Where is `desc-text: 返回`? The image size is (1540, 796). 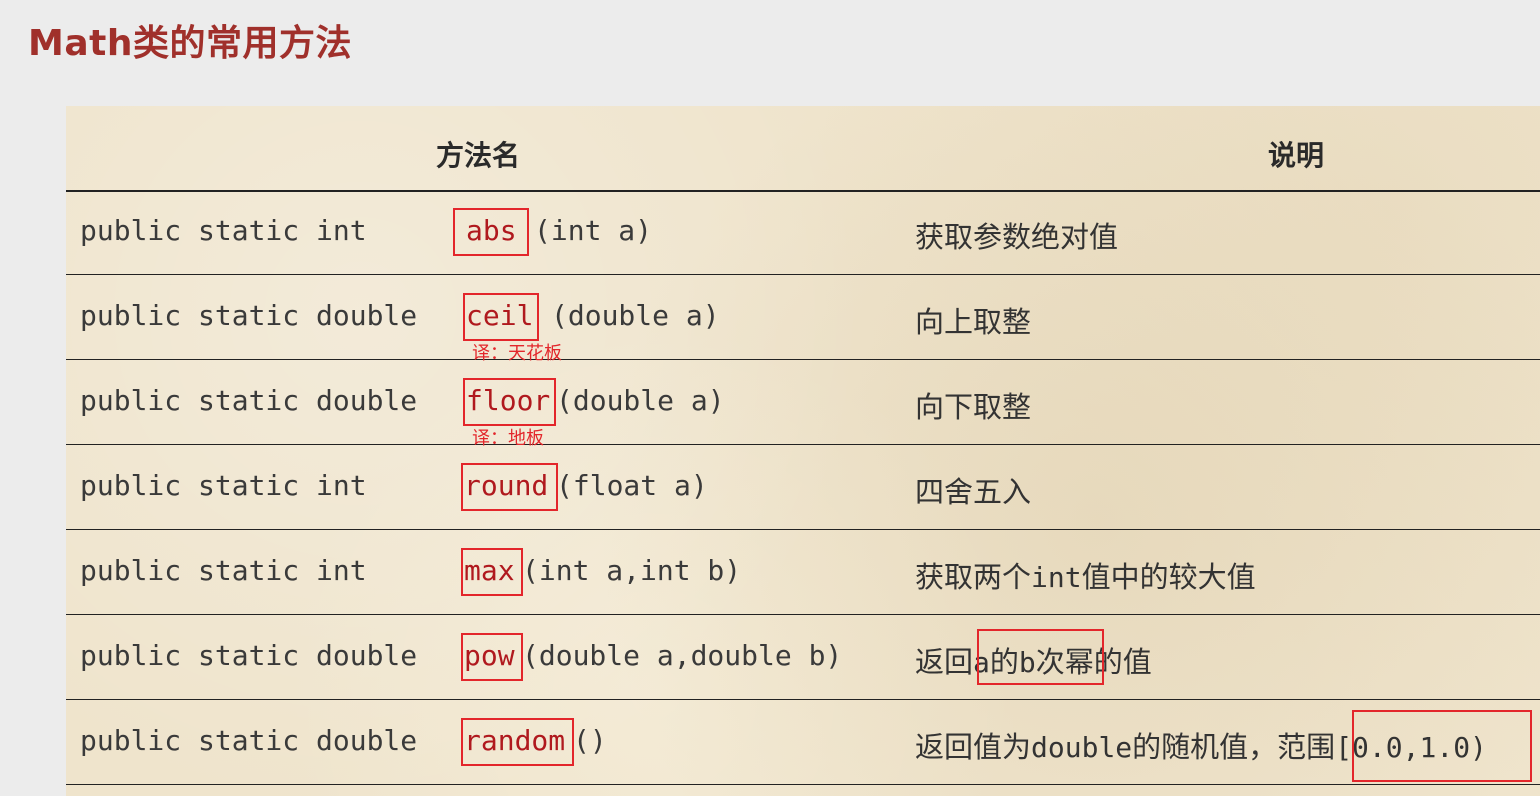
desc-text: 返回 is located at coordinates (944, 662).